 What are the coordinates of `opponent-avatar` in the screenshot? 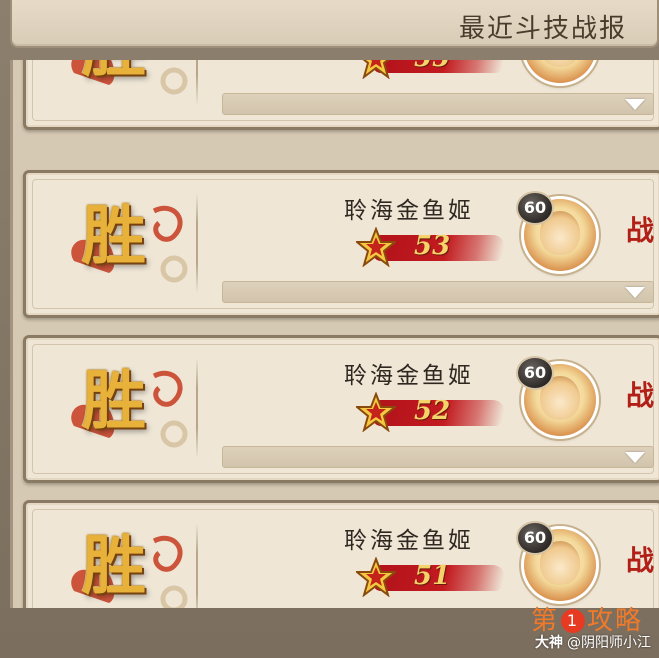 It's located at (561, 76).